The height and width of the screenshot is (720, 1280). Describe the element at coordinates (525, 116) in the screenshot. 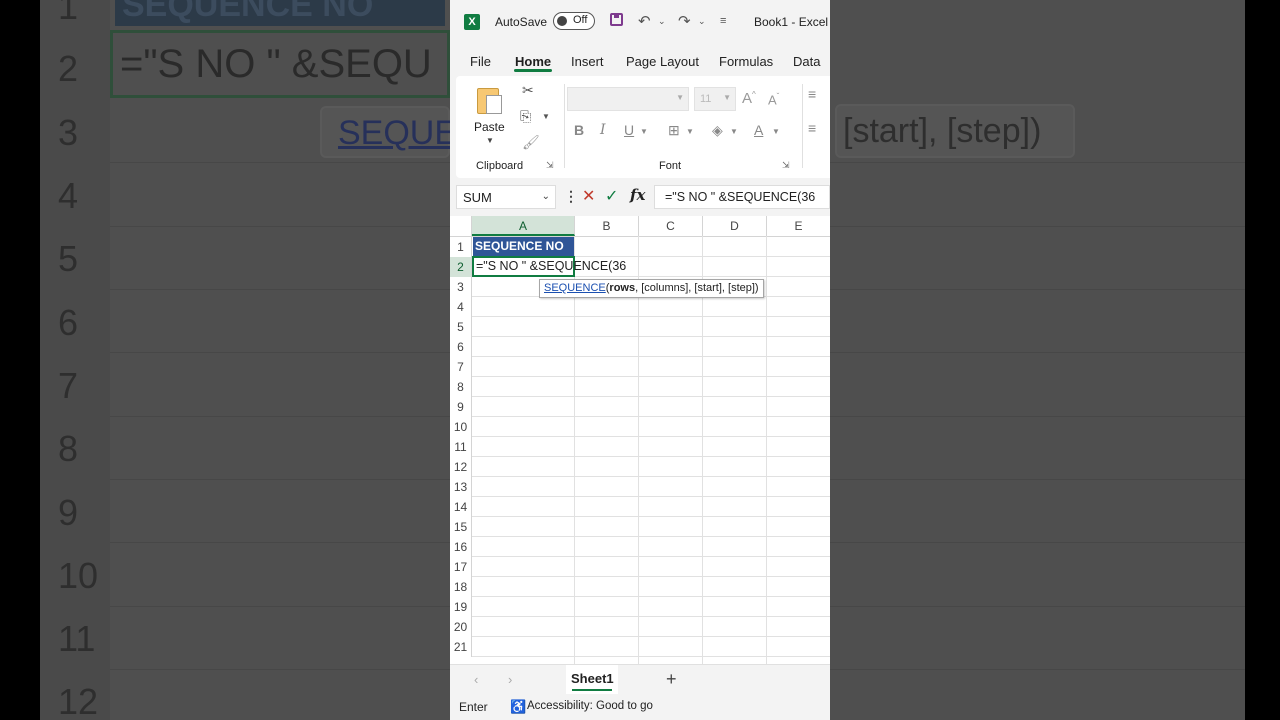

I see `copy-icon: ⎘` at that location.